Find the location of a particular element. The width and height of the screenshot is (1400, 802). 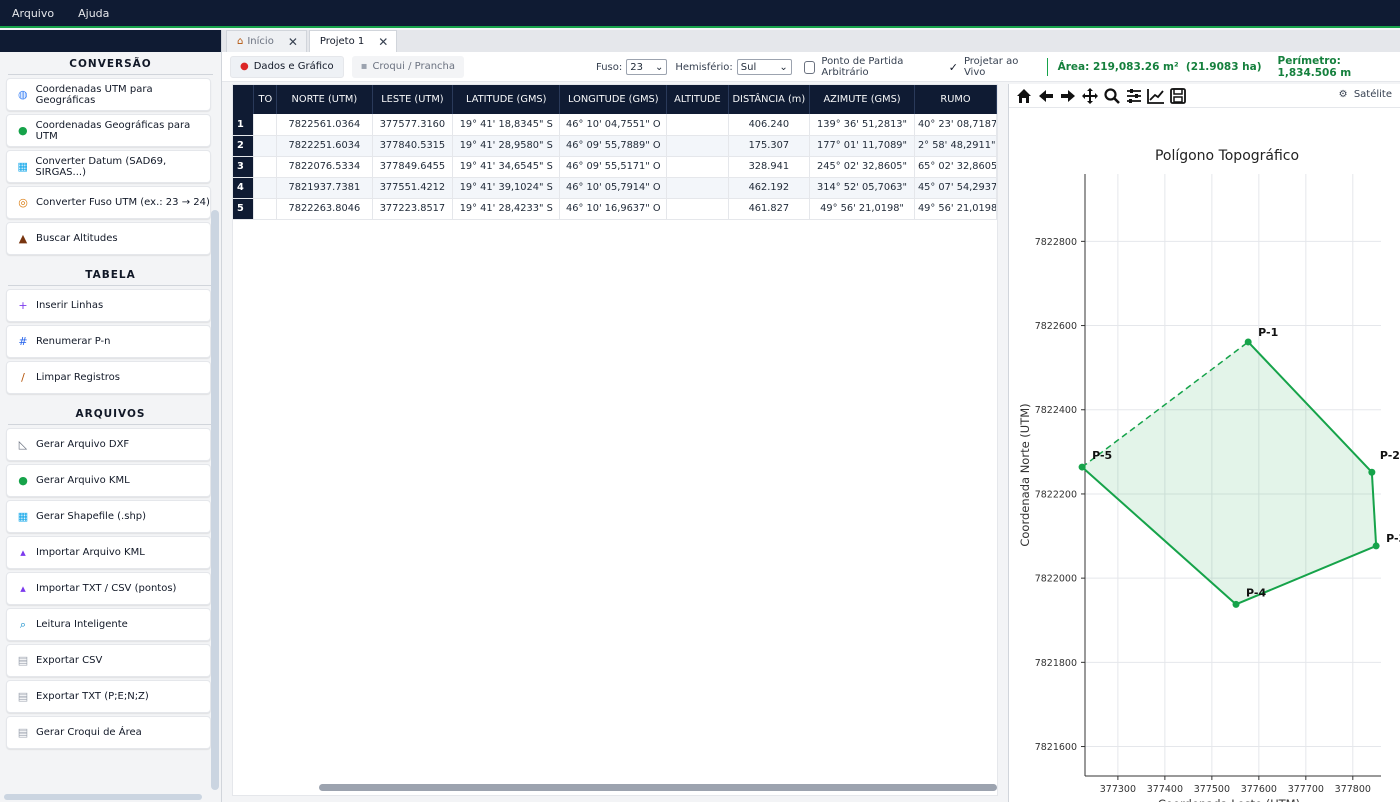

sidebar-button: ▤ Exportar CSV is located at coordinates (108, 660).